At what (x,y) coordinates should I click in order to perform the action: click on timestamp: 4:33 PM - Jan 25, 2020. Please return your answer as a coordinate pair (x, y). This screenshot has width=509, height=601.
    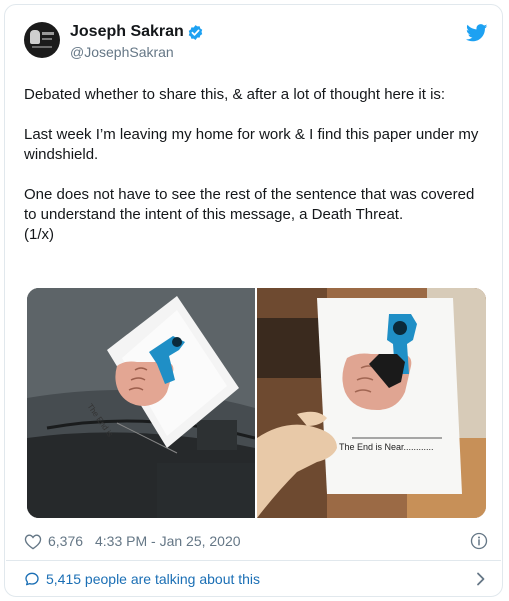
    Looking at the image, I should click on (168, 541).